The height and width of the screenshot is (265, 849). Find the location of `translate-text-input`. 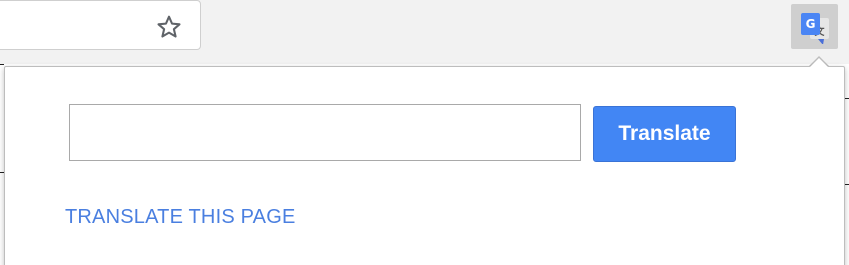

translate-text-input is located at coordinates (325, 132).